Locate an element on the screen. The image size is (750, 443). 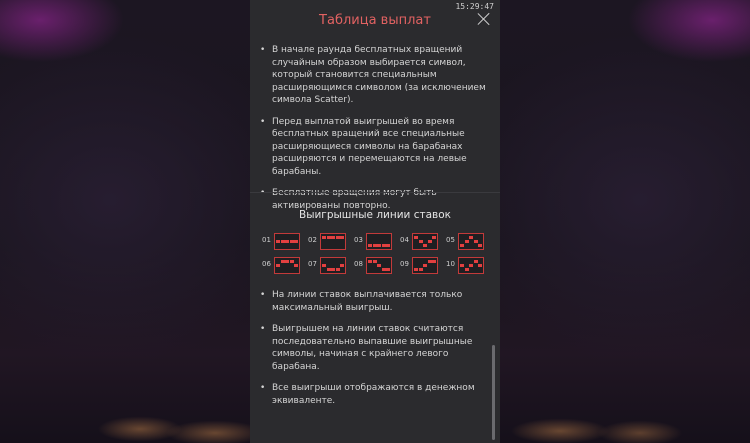
payline-number: 10 is located at coordinates (450, 264).